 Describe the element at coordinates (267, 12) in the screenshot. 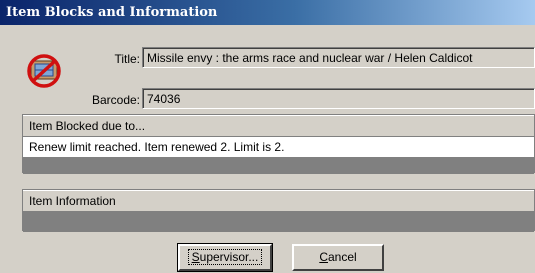

I see `dialog-title-bar: Item Blocks and Information` at that location.